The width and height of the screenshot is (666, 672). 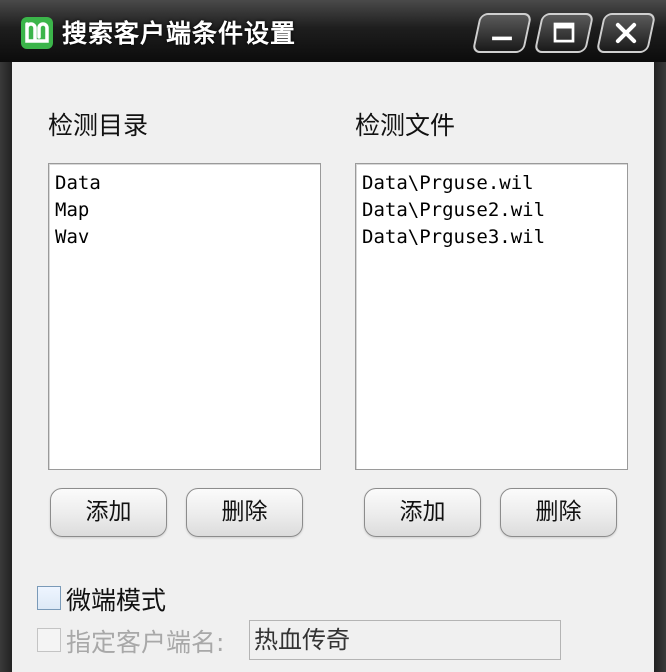 What do you see at coordinates (491, 237) in the screenshot?
I see `list-item: Data\Prguse3.wil` at bounding box center [491, 237].